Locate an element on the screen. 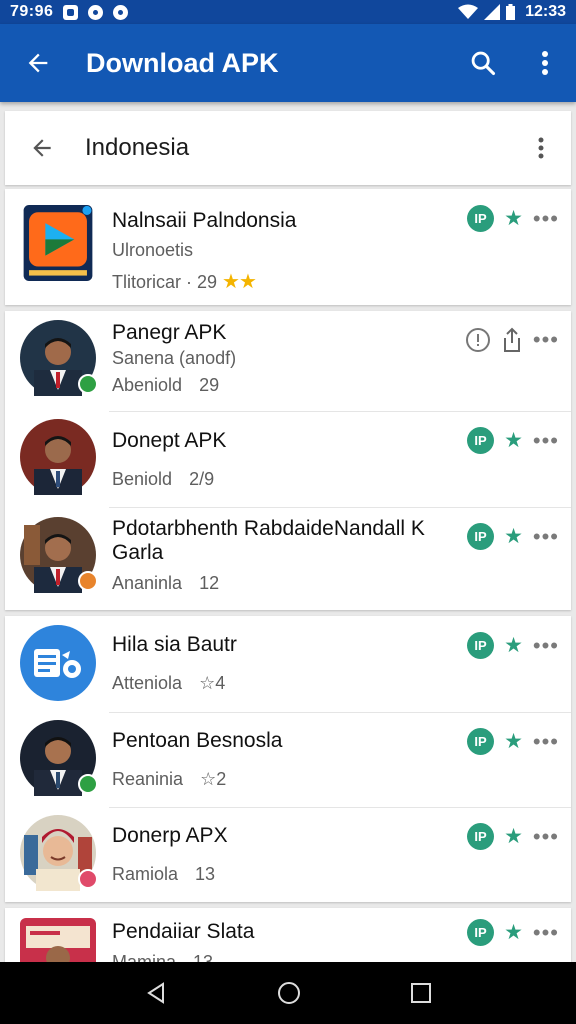 The height and width of the screenshot is (1024, 576). app-category: Ramiola is located at coordinates (145, 874).